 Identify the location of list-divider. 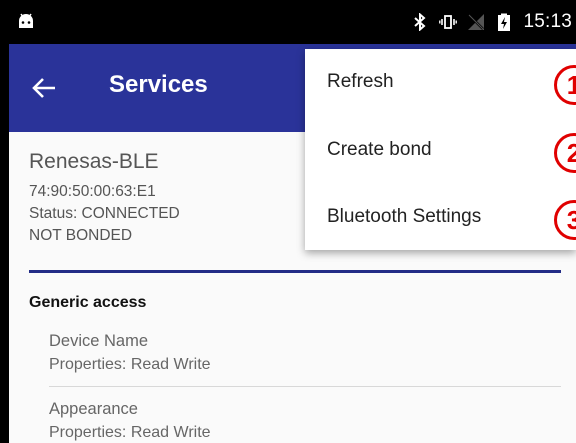
(305, 386).